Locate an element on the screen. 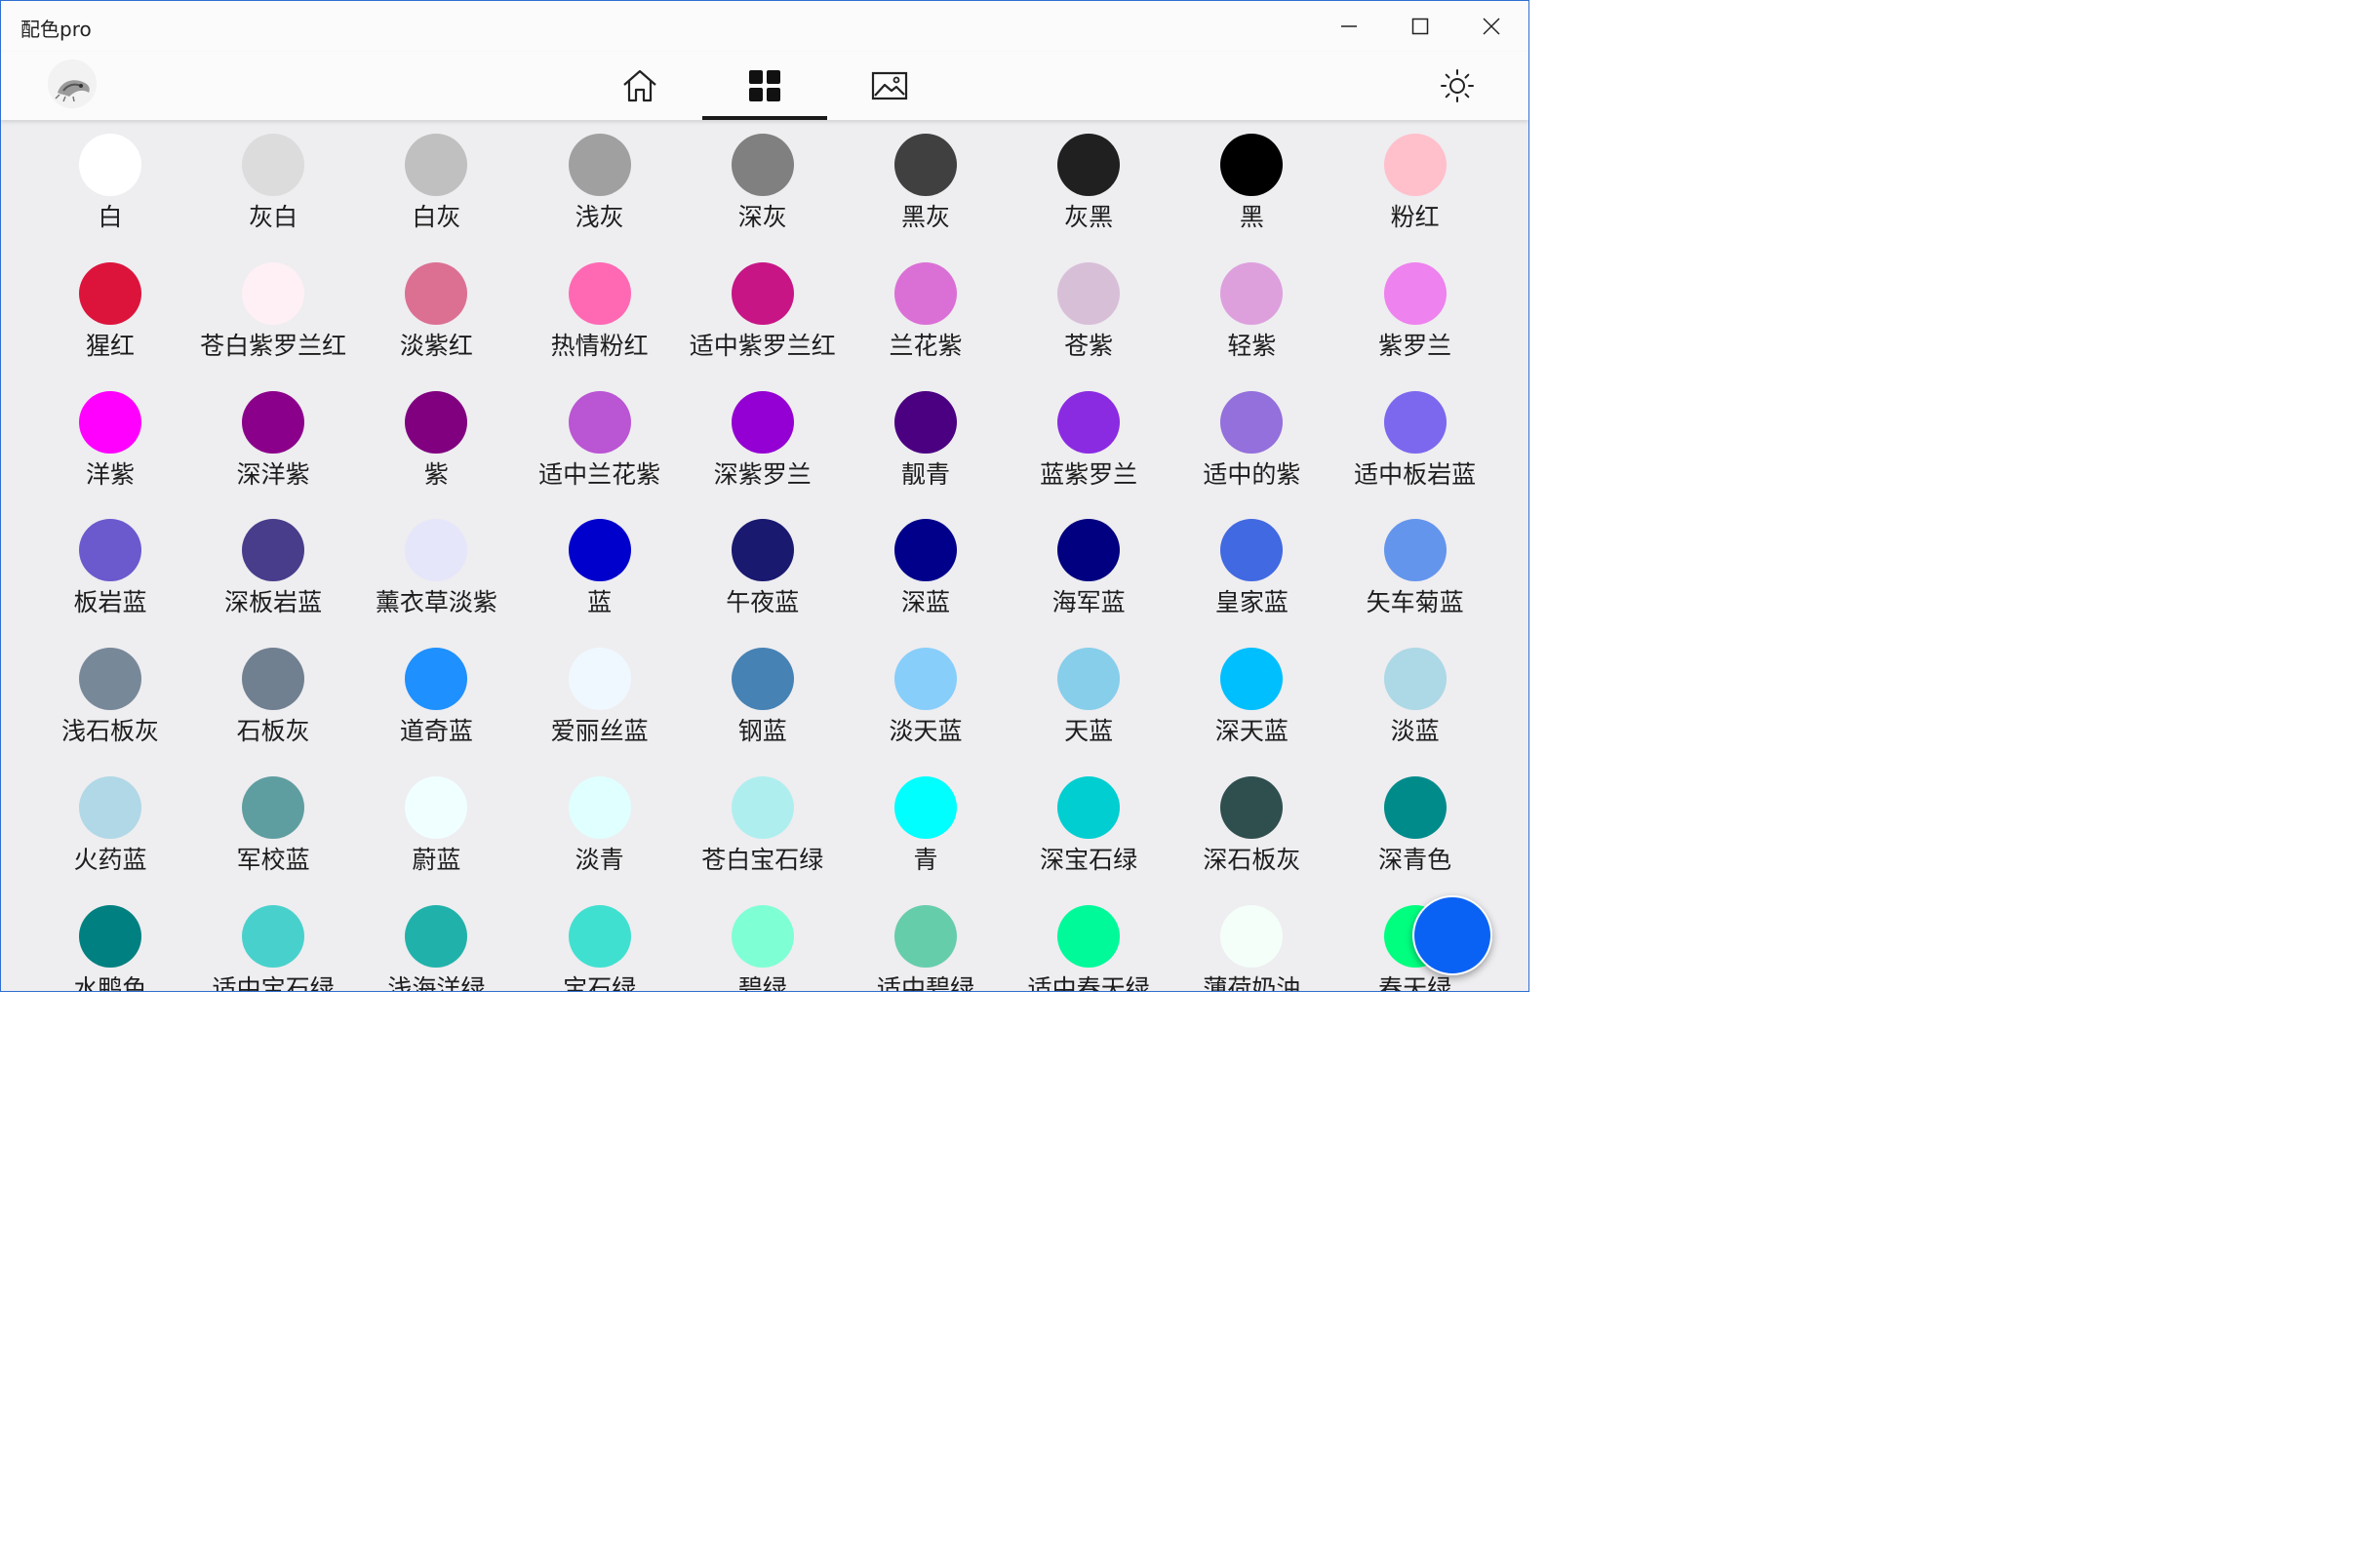 This screenshot has width=2380, height=1544. color-swatch: 深宝石绿 is located at coordinates (1089, 824).